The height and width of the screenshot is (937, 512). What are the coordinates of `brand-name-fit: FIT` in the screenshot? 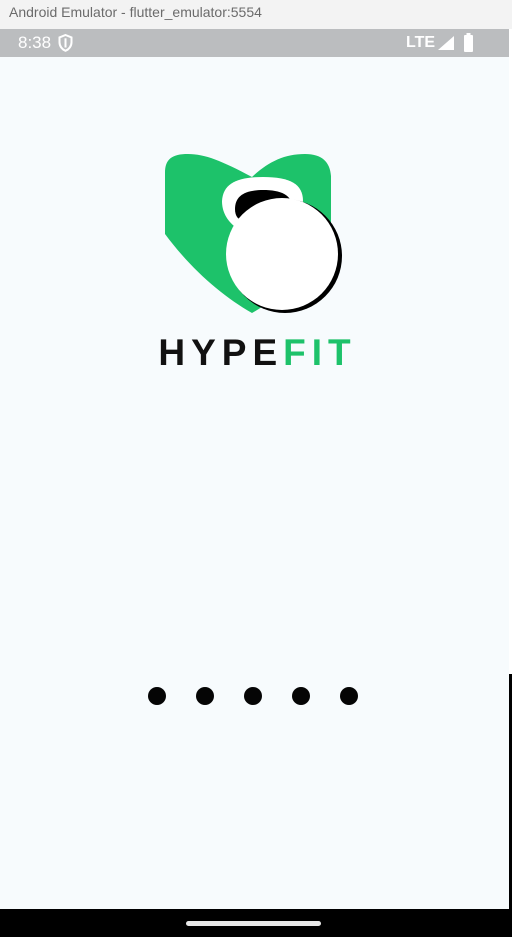 It's located at (320, 352).